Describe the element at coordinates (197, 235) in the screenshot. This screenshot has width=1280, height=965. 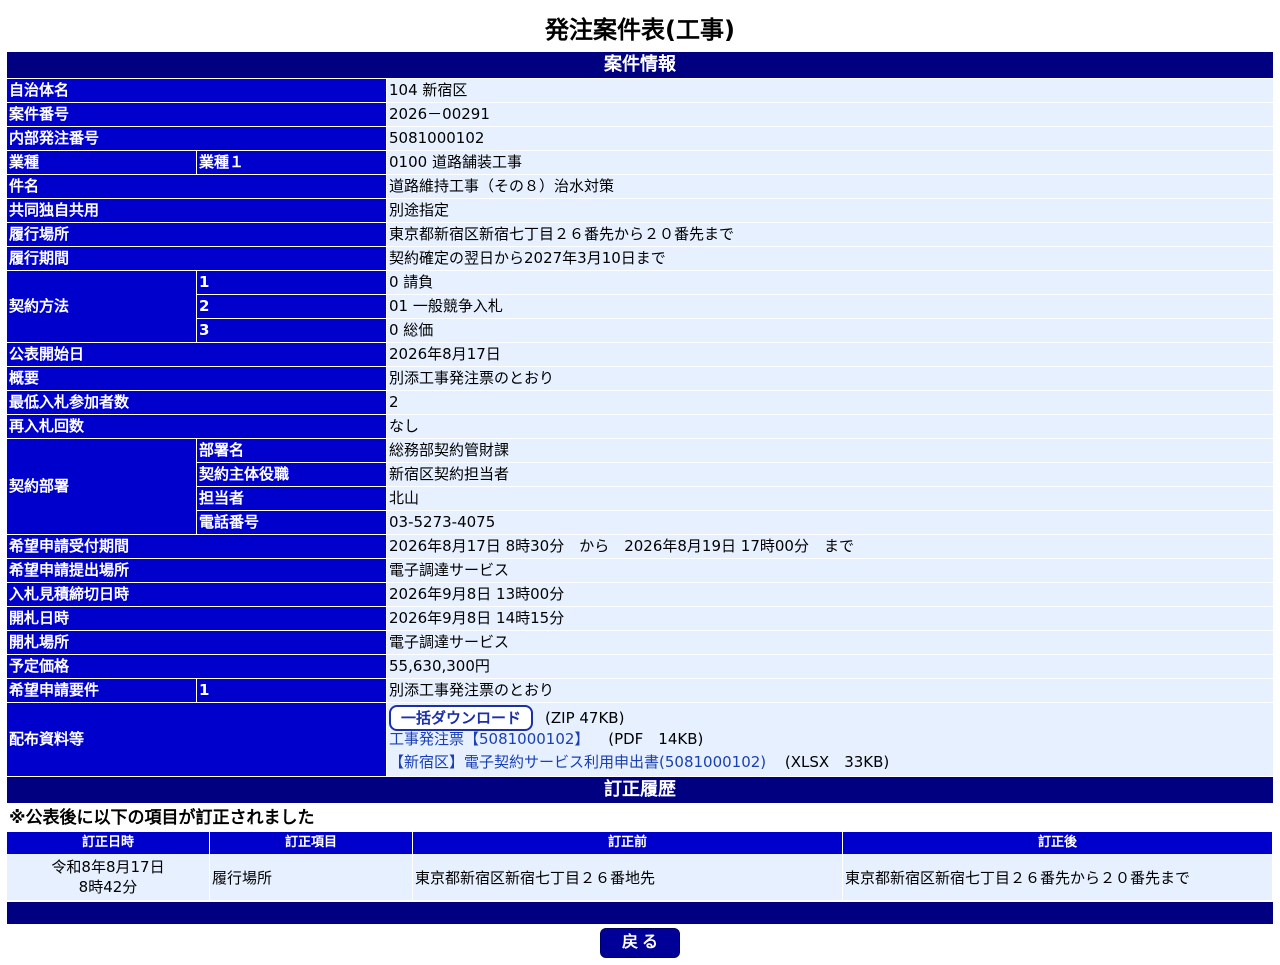
I see `label-basho: 履行場所` at that location.